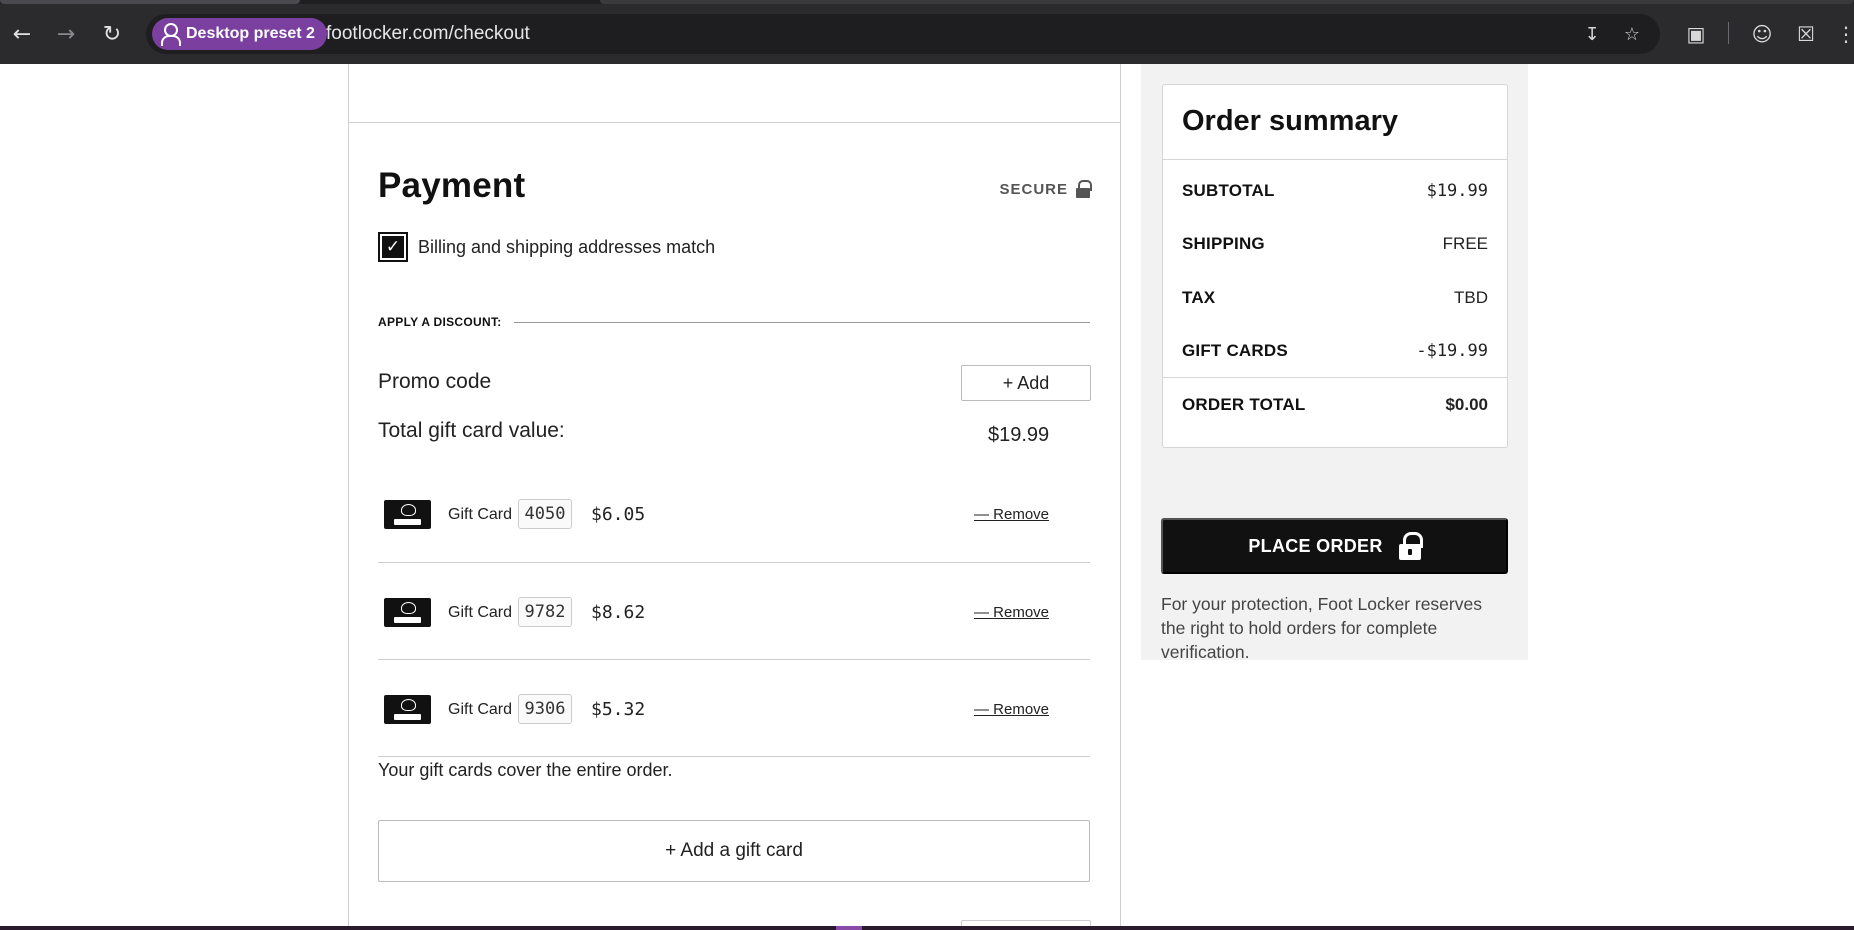  I want to click on toolbar-divider, so click(1728, 33).